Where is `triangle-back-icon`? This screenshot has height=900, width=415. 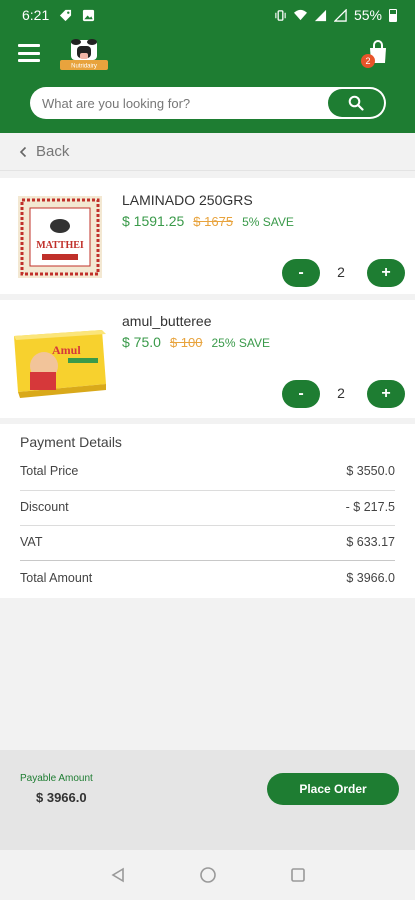 triangle-back-icon is located at coordinates (117, 875).